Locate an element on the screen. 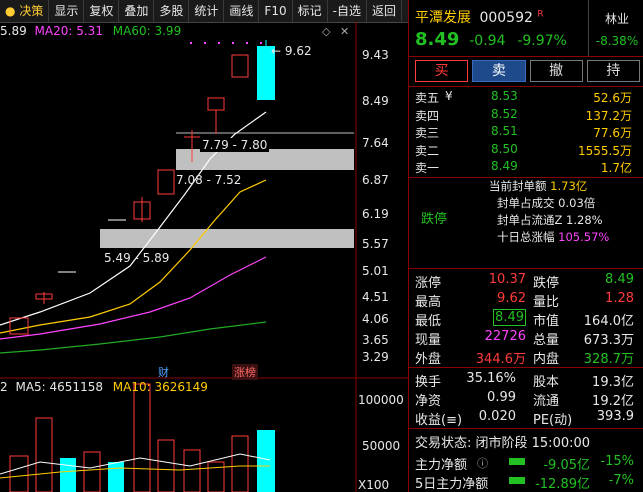  fund-row: 收益(≡) 0.020 PE(动) 393.9 is located at coordinates (524, 418).